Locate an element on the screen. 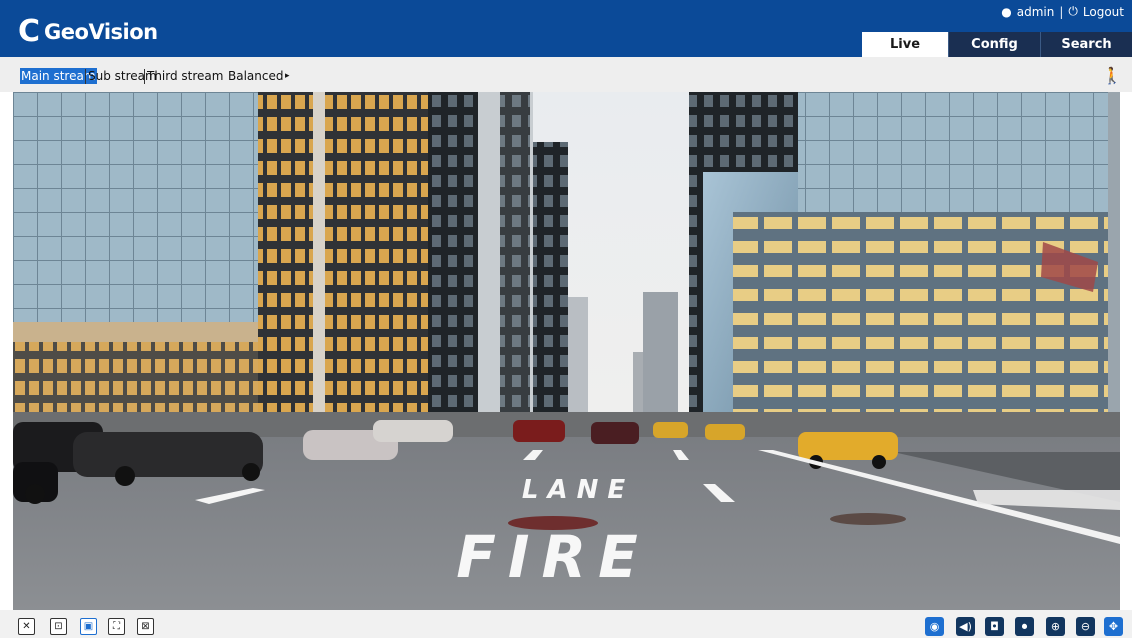 The image size is (1132, 638). quality-selector: Balanced is located at coordinates (255, 76).